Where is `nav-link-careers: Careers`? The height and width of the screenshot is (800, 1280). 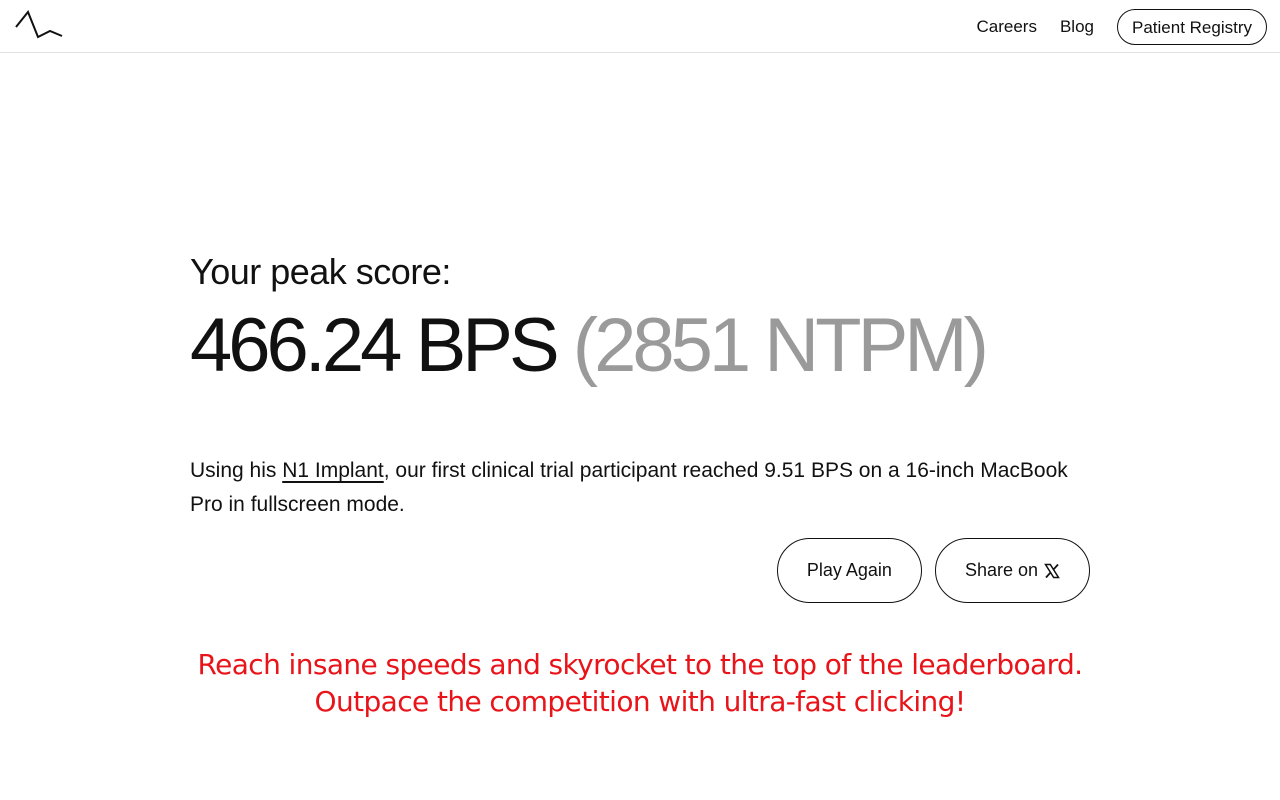
nav-link-careers: Careers is located at coordinates (1007, 27).